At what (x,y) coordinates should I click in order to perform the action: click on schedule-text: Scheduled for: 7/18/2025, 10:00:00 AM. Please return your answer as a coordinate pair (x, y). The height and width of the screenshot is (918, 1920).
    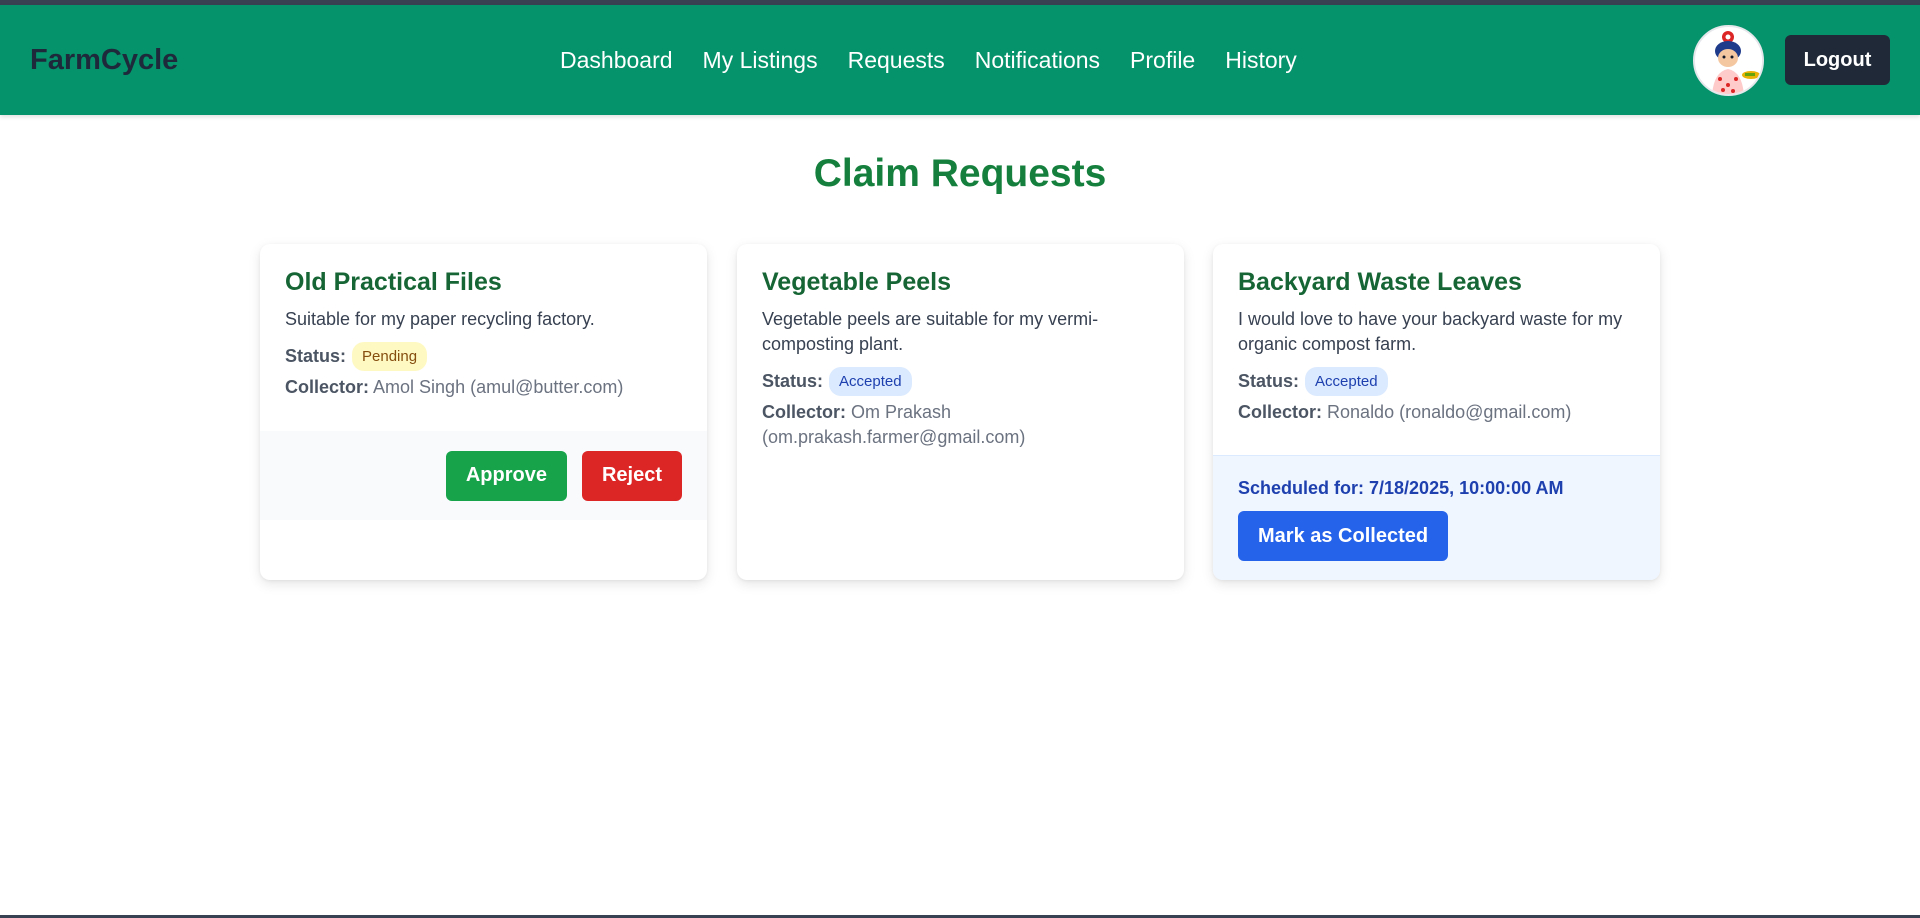
    Looking at the image, I should click on (1401, 488).